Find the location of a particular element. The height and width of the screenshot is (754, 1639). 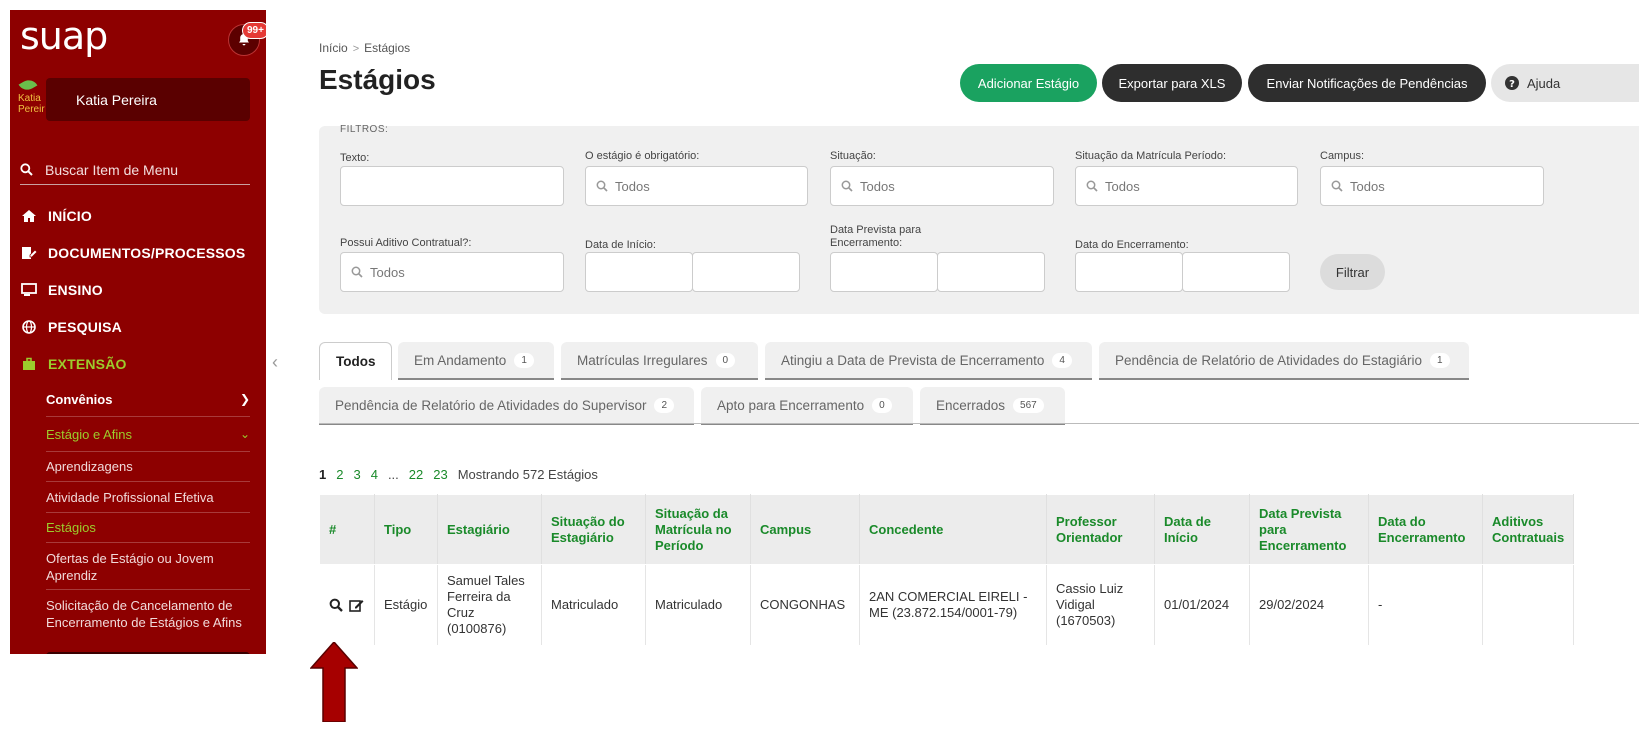

document-edit-icon is located at coordinates (29, 253).